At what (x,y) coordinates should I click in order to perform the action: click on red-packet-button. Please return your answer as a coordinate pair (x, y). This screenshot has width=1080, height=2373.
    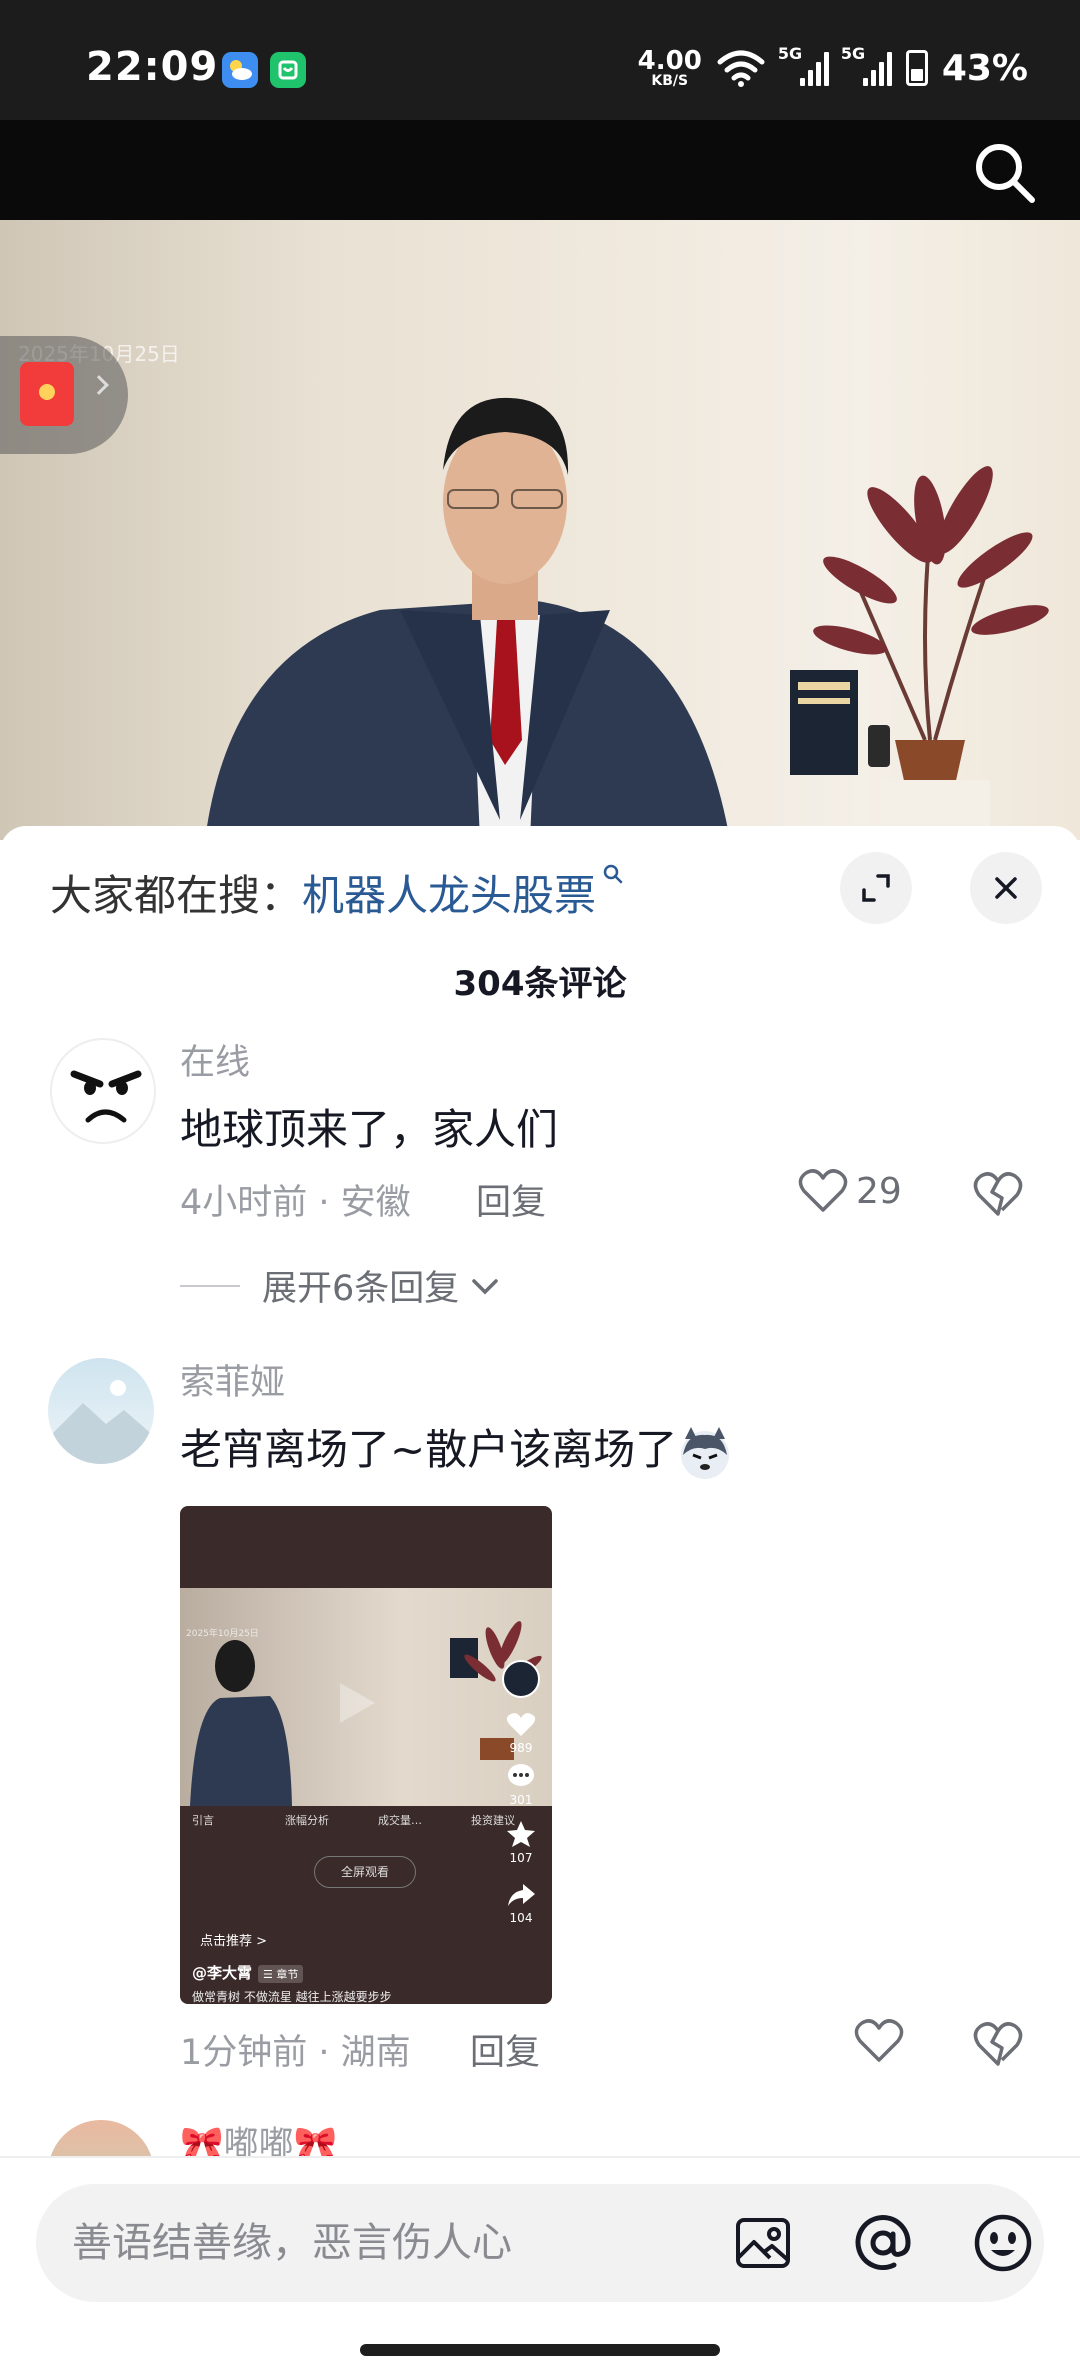
    Looking at the image, I should click on (64, 395).